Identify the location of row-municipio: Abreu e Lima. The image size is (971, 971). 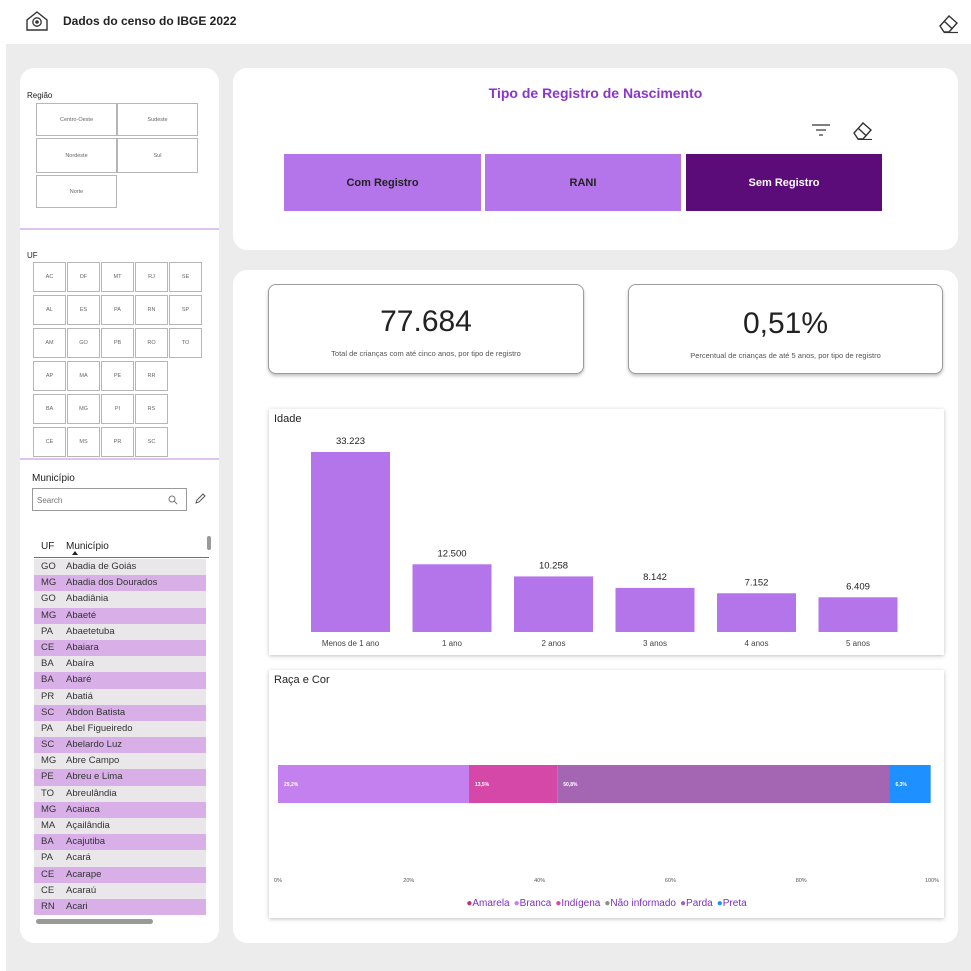
(94, 777).